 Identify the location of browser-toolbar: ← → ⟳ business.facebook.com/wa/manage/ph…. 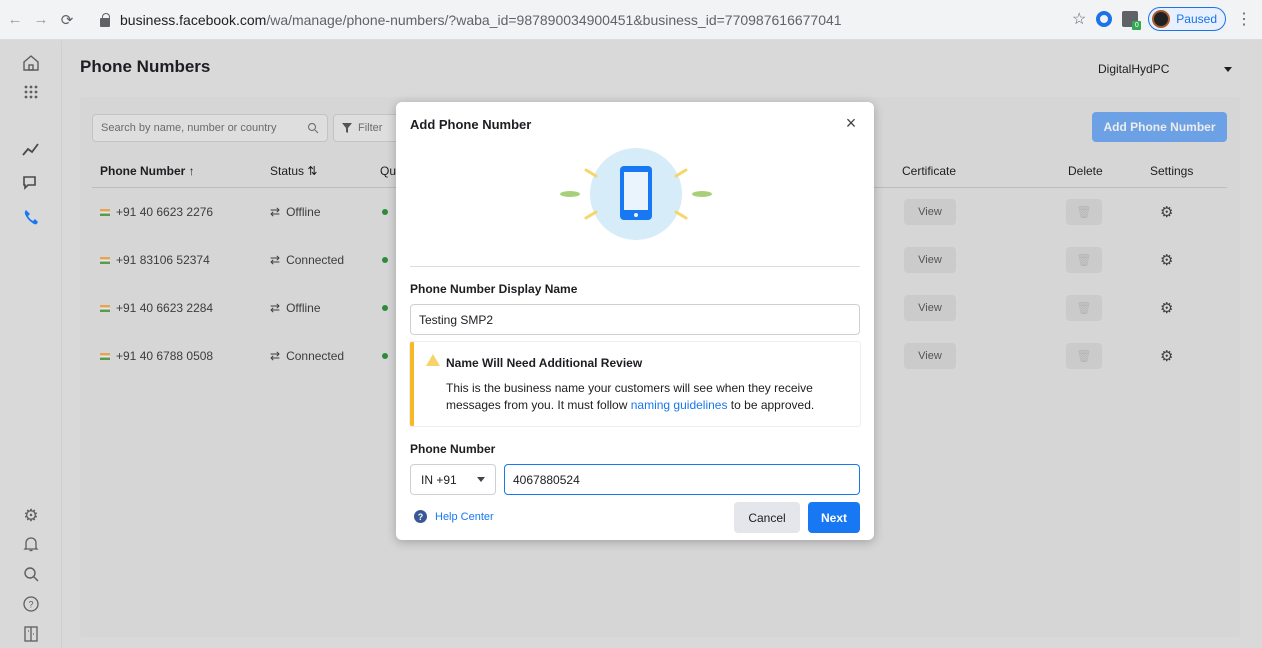
(631, 20).